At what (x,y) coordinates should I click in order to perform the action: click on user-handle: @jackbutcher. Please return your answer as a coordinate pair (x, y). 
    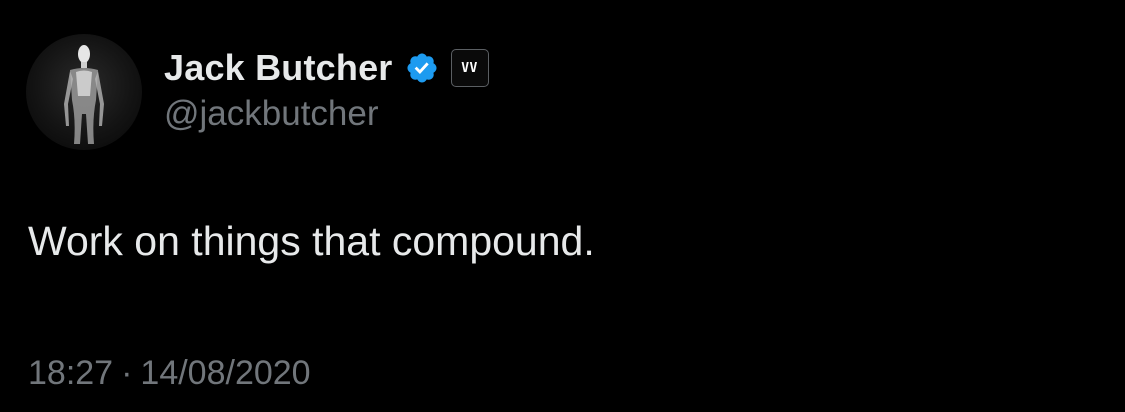
    Looking at the image, I should click on (271, 114).